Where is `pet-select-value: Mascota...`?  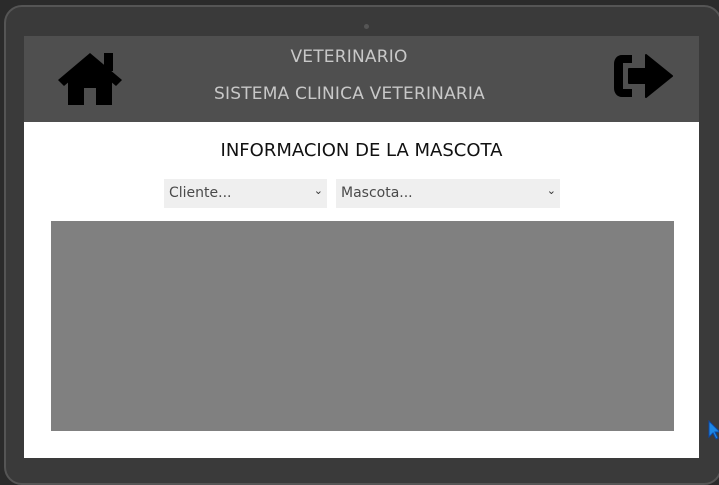
pet-select-value: Mascota... is located at coordinates (377, 193).